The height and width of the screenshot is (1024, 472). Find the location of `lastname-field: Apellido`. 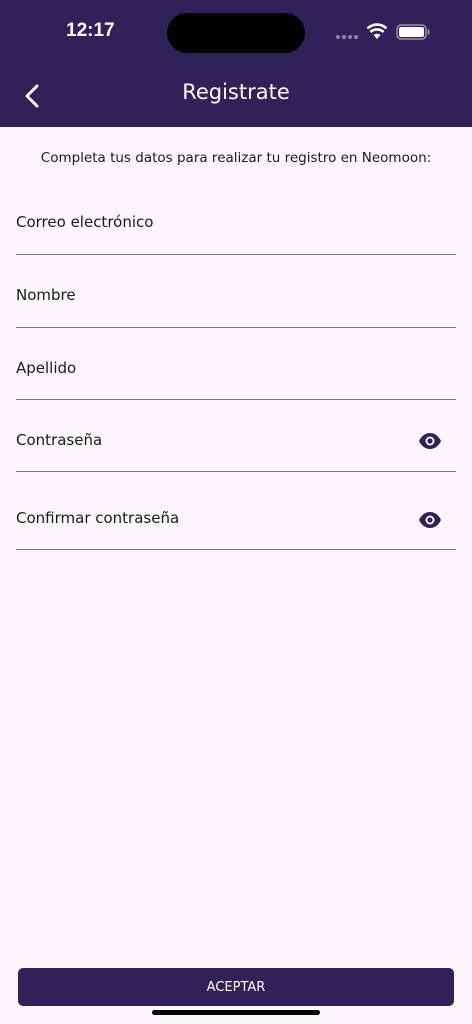

lastname-field: Apellido is located at coordinates (236, 370).